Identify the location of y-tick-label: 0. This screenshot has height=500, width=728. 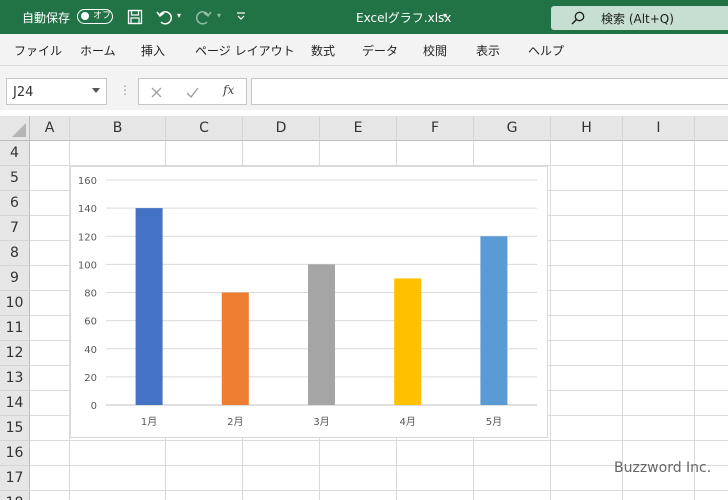
(94, 406).